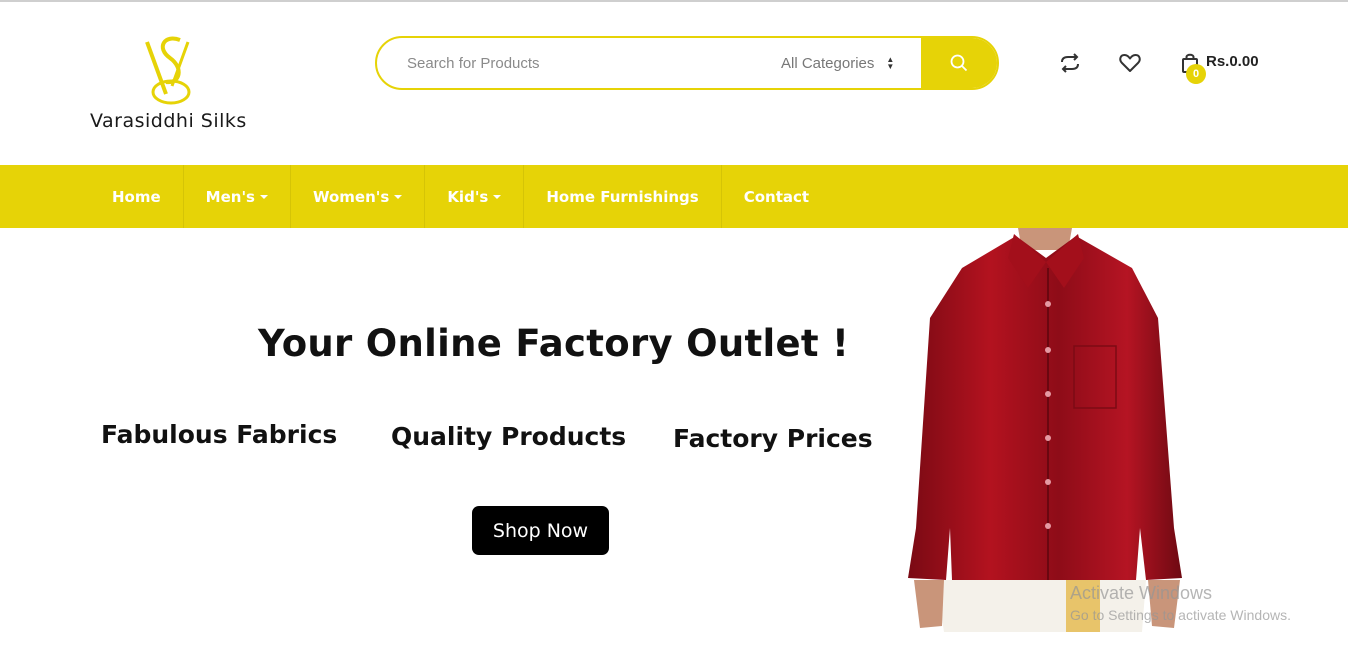 This screenshot has height=657, width=1348. I want to click on hero-model-image, so click(1046, 430).